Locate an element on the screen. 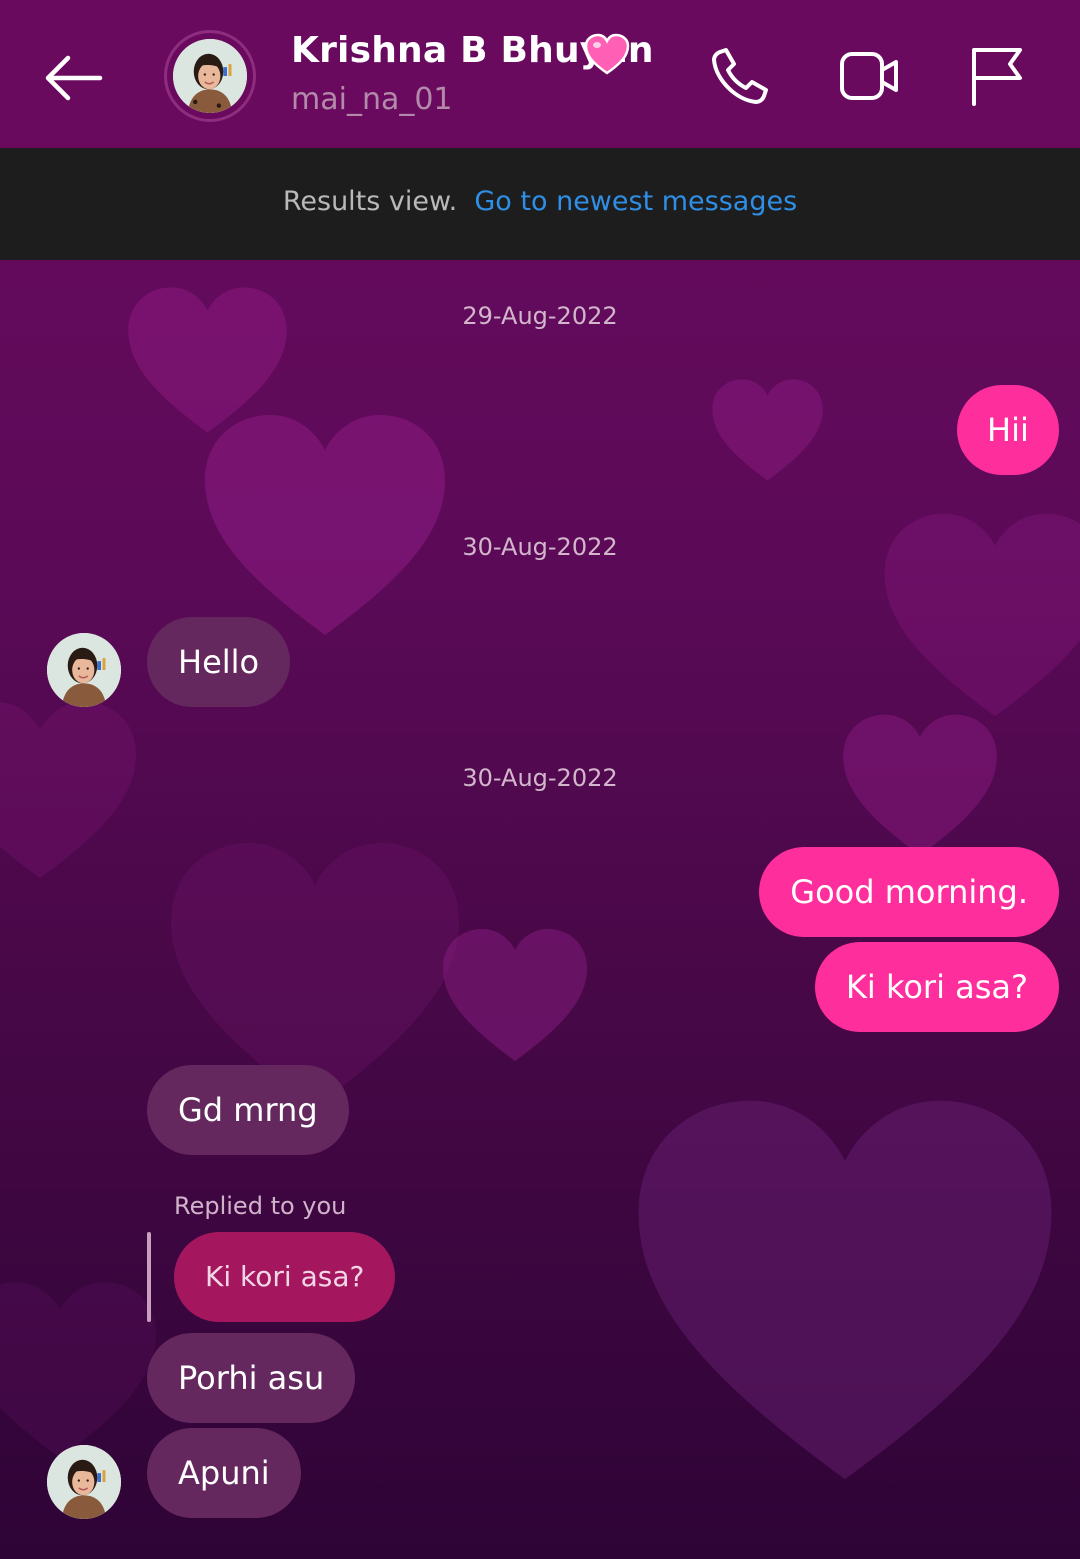  chat-header: Krishna B Bhuyan mai_na_01 is located at coordinates (540, 74).